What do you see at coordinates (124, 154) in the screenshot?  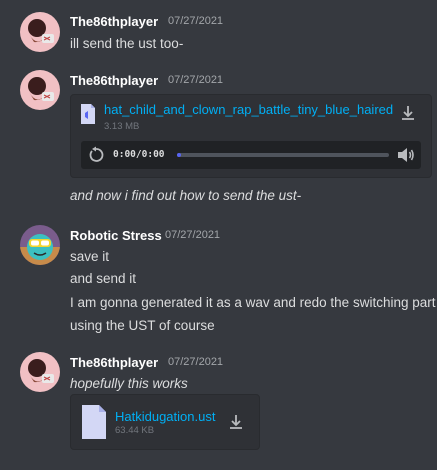 I see `audio-current-time: 0:00` at bounding box center [124, 154].